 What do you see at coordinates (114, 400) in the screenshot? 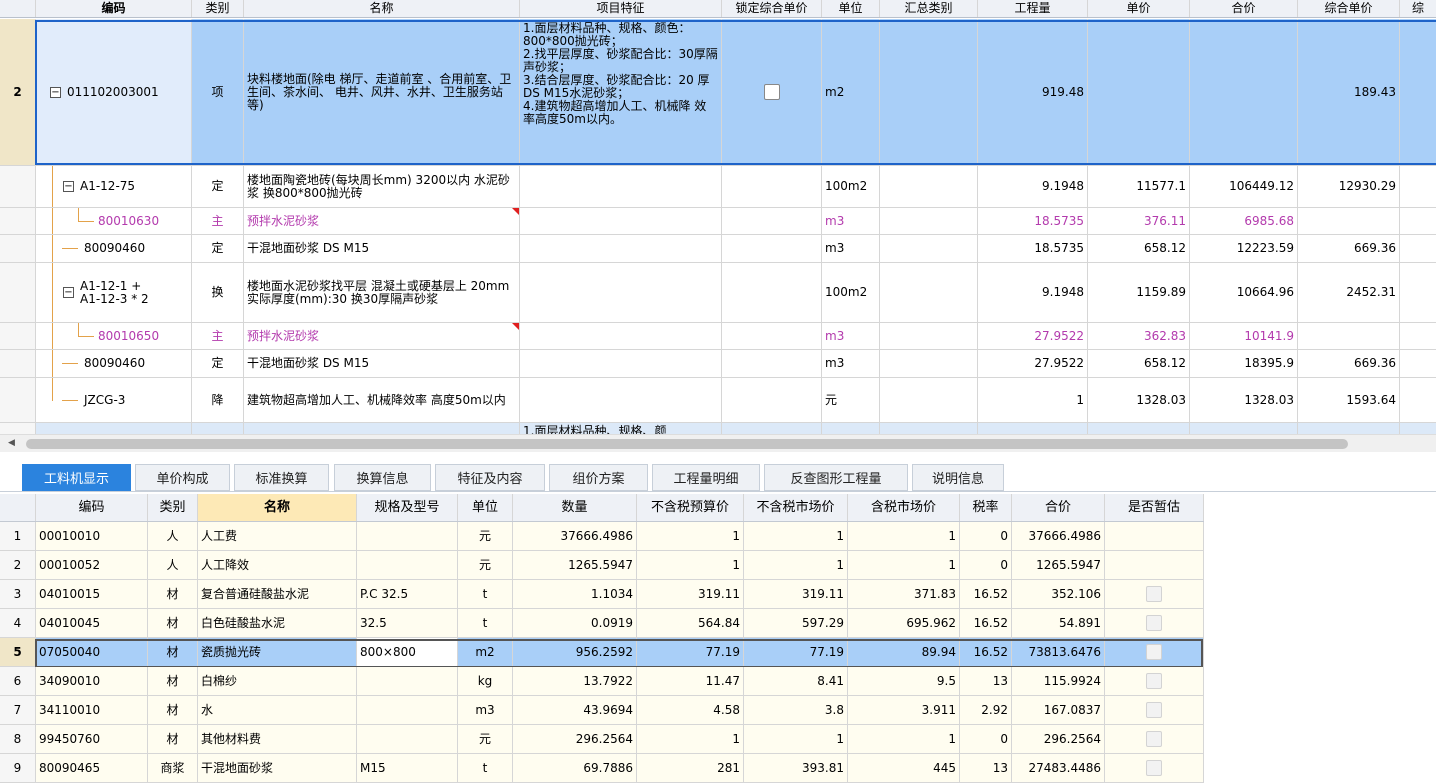
I see `quota-code: JZCG-3` at bounding box center [114, 400].